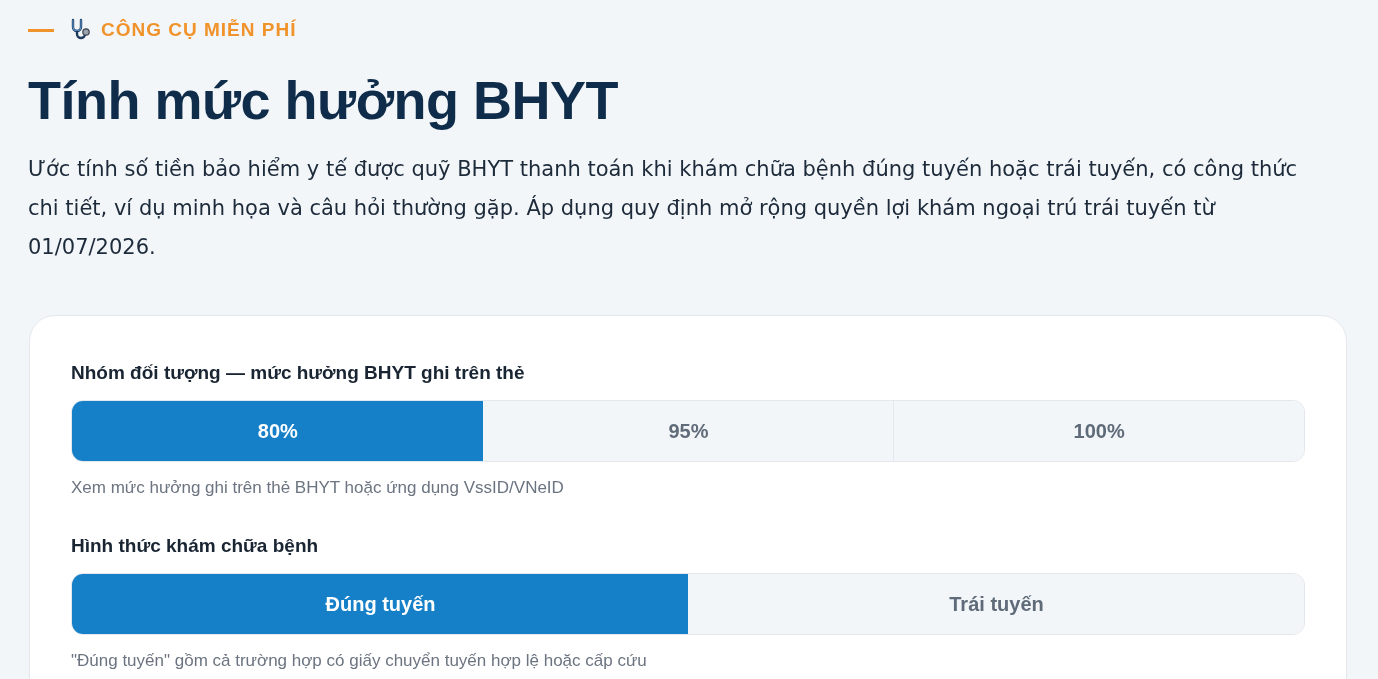  Describe the element at coordinates (298, 373) in the screenshot. I see `field-label: Nhóm đối tượng — mức hưởng BHYT ghi trên thẻ` at that location.